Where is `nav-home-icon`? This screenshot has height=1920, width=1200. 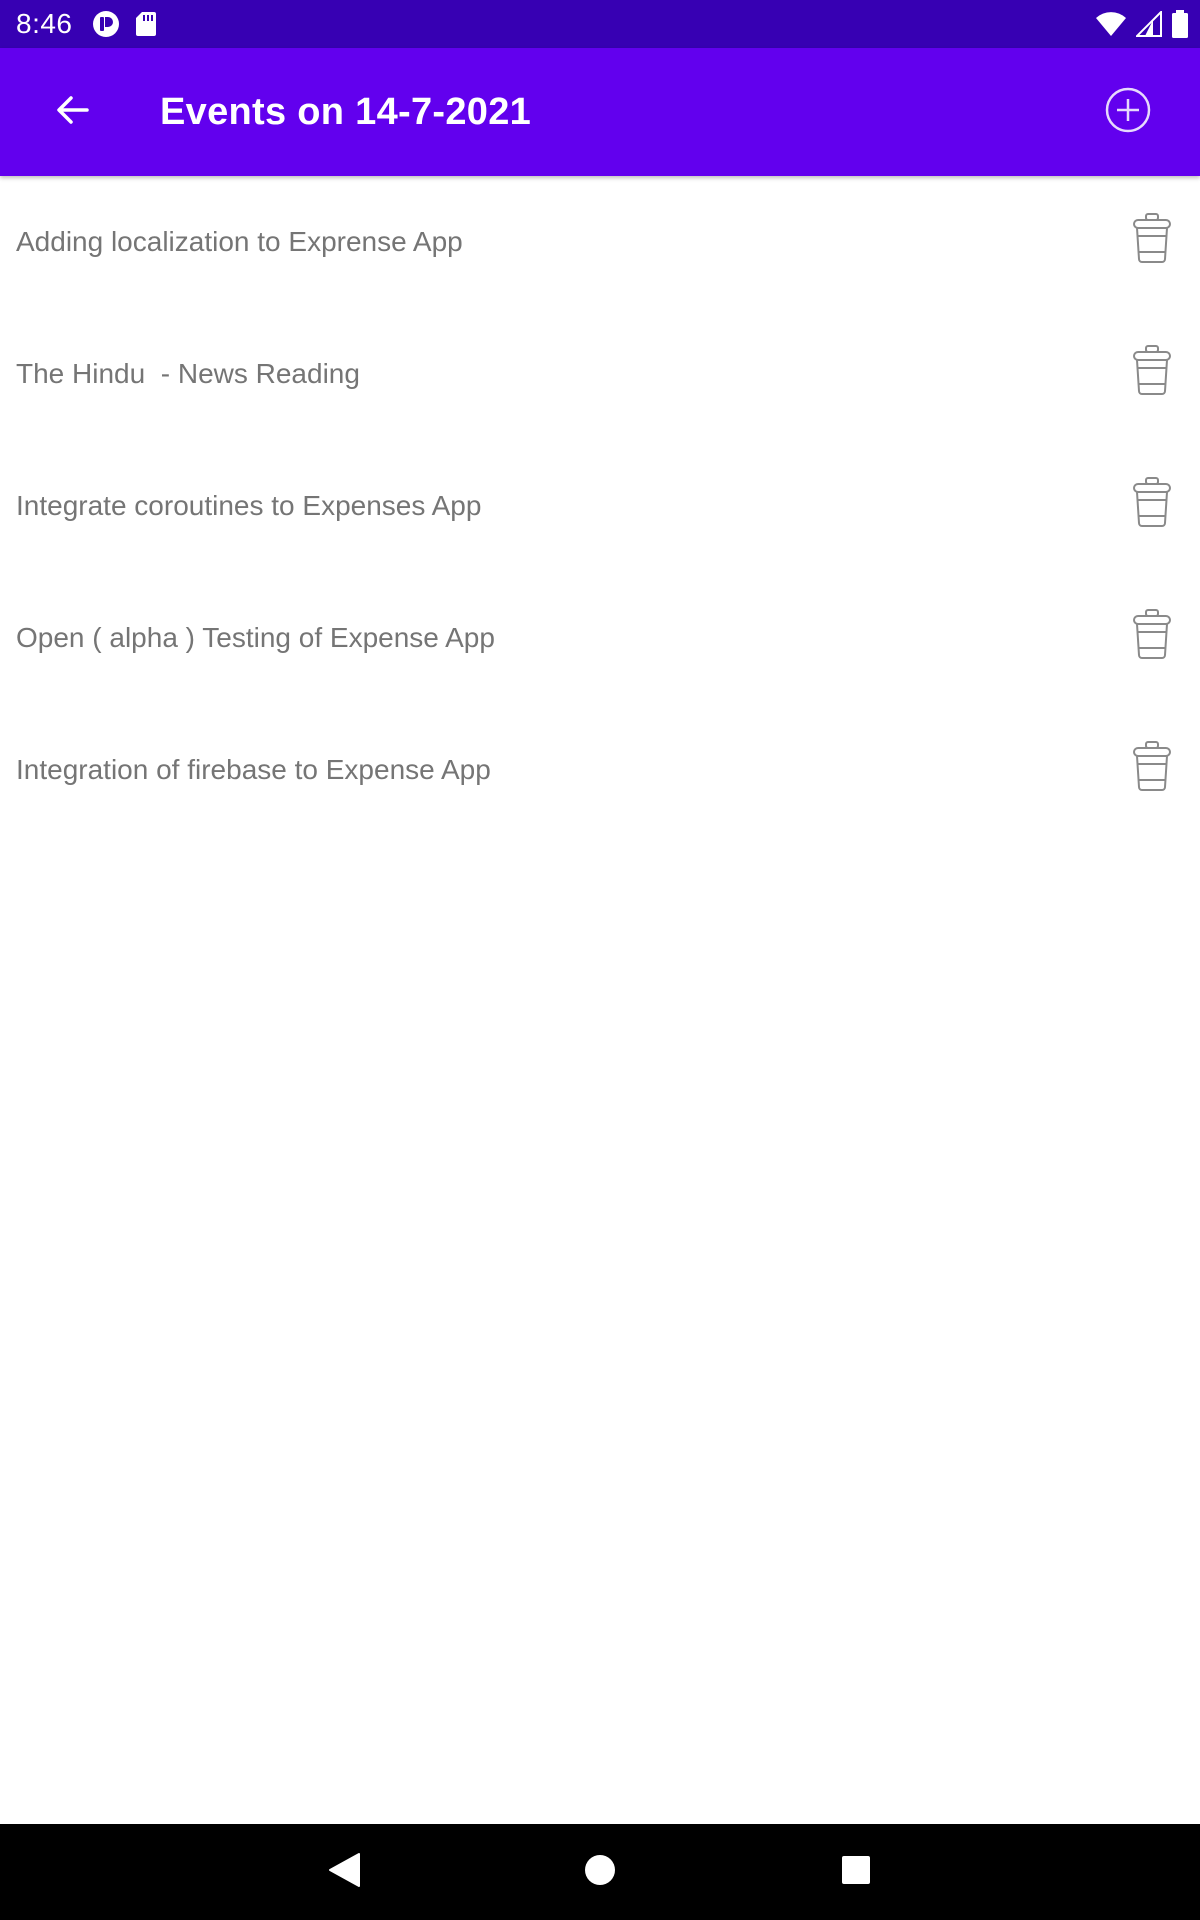 nav-home-icon is located at coordinates (600, 1872).